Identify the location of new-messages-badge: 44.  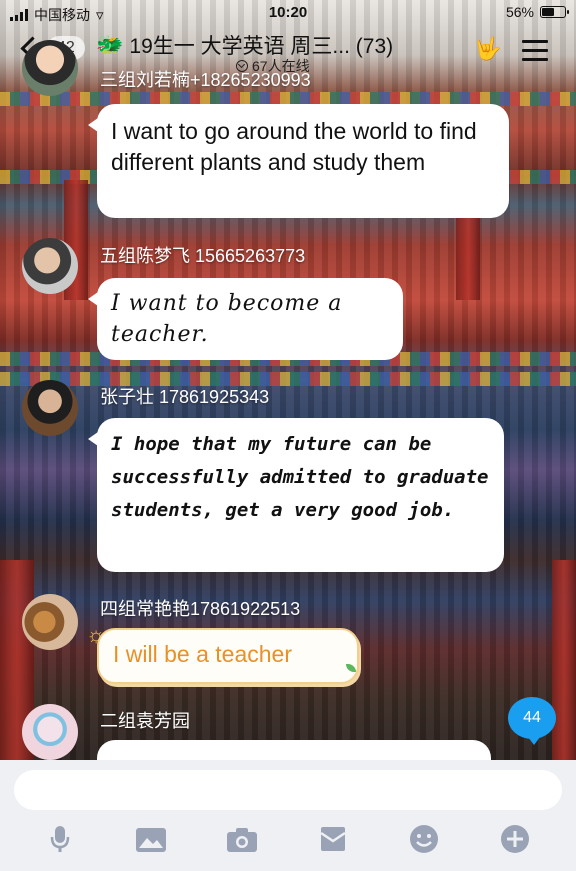
(532, 721).